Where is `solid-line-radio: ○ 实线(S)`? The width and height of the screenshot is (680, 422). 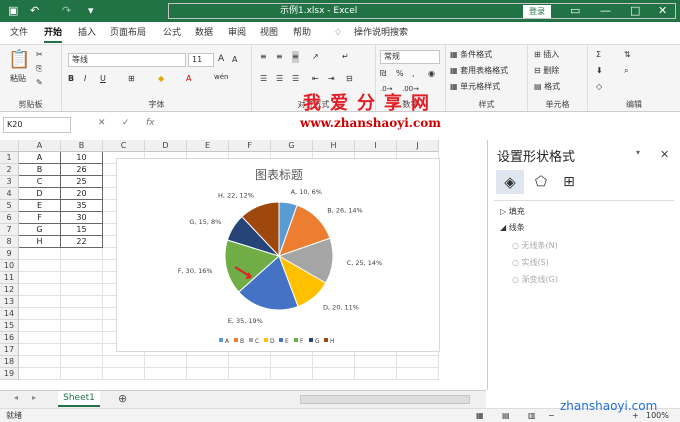 solid-line-radio: ○ 实线(S) is located at coordinates (530, 262).